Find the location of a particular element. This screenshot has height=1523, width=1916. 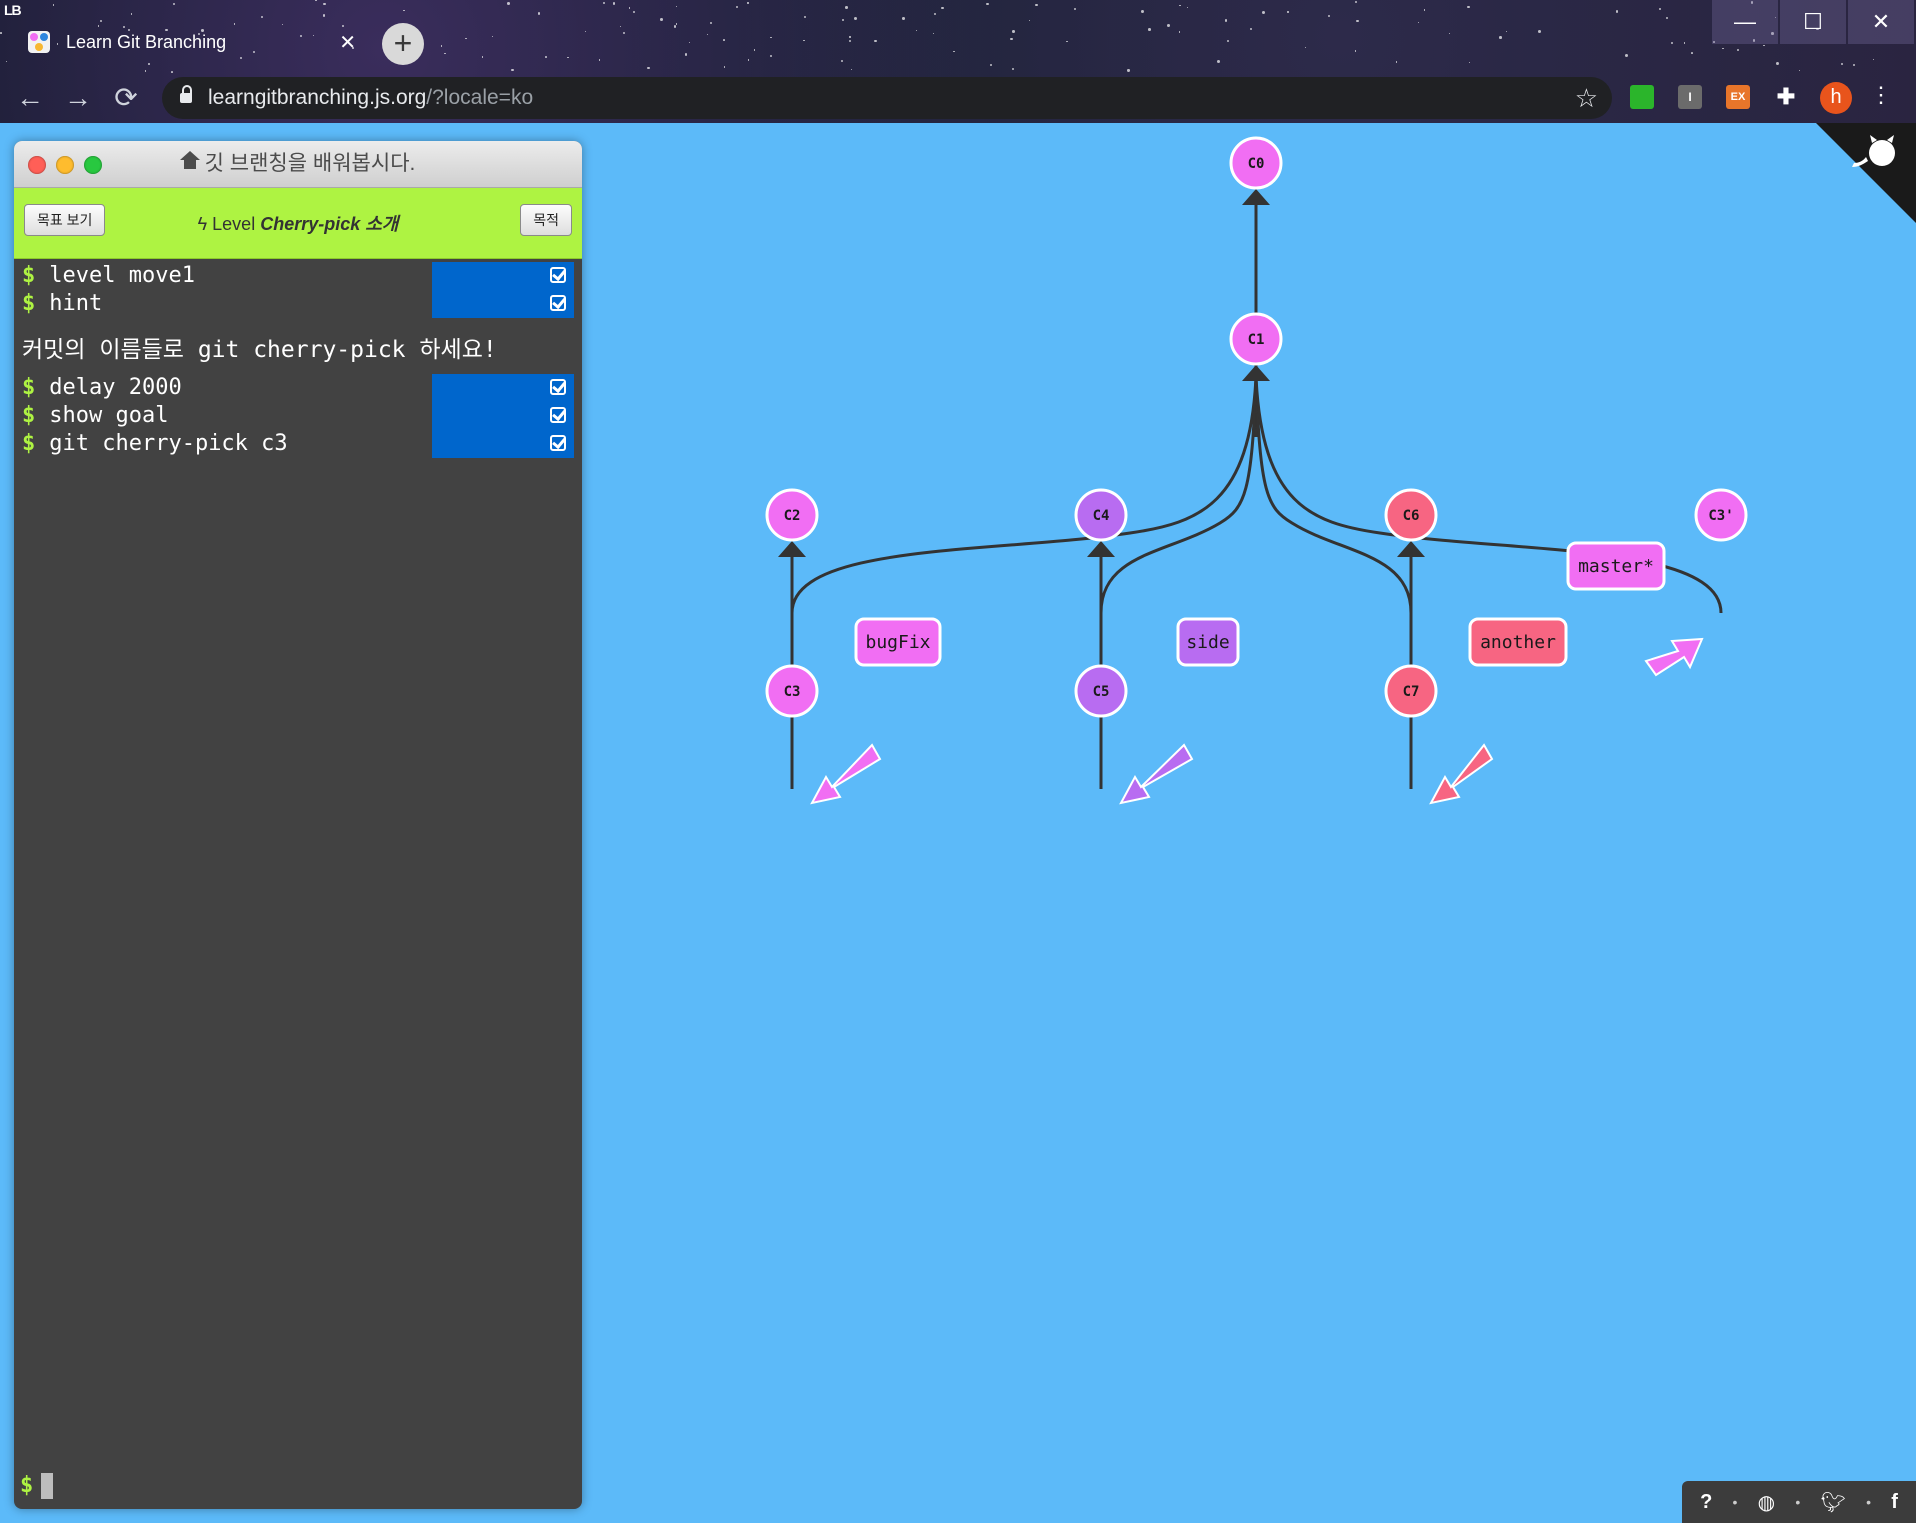

commit-label: C1 is located at coordinates (1256, 340).